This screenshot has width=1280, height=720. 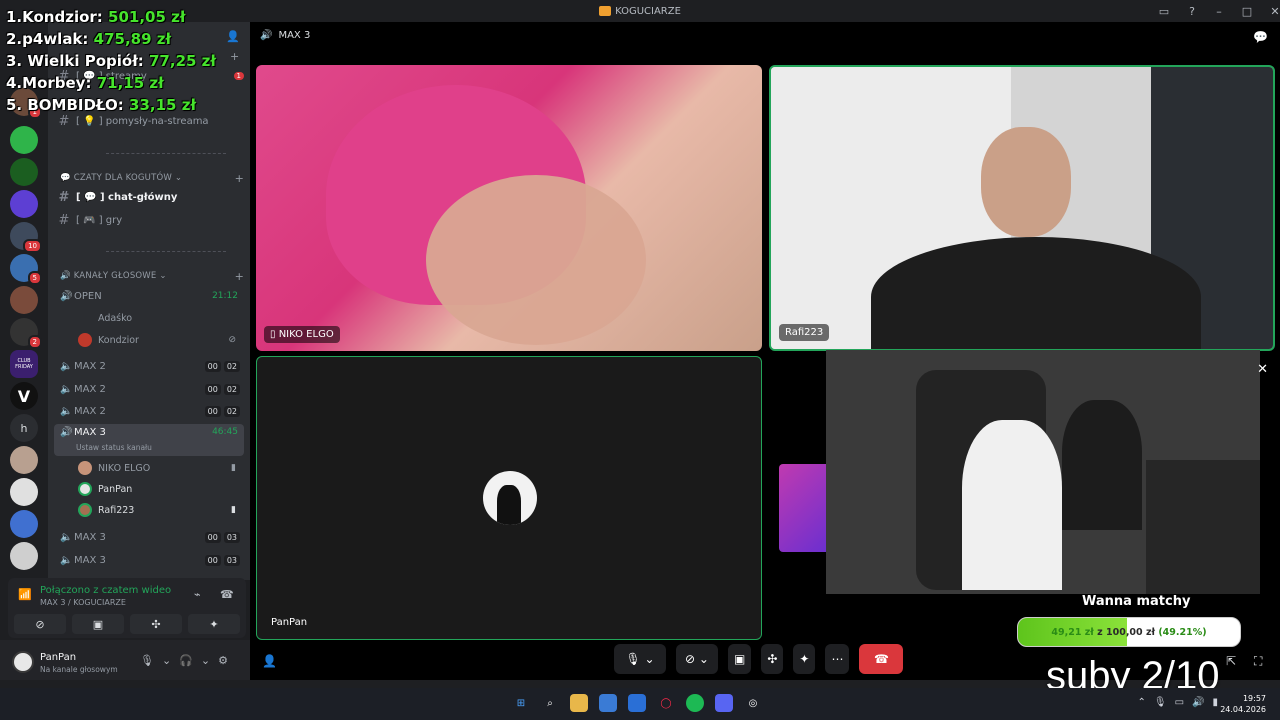 I want to click on connection-location: MAX 3 / KOGUCIARZE, so click(x=83, y=602).